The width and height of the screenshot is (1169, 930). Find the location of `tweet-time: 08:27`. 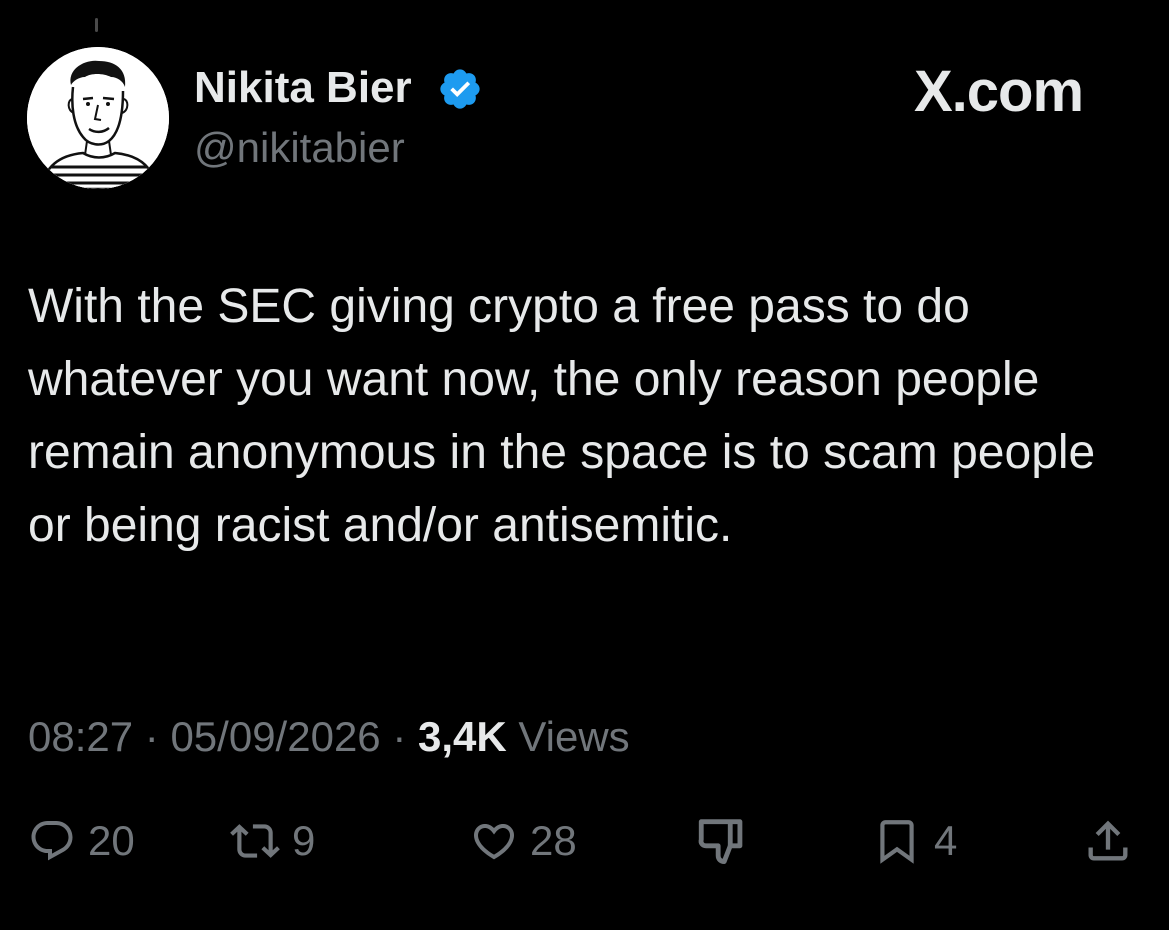

tweet-time: 08:27 is located at coordinates (80, 736).